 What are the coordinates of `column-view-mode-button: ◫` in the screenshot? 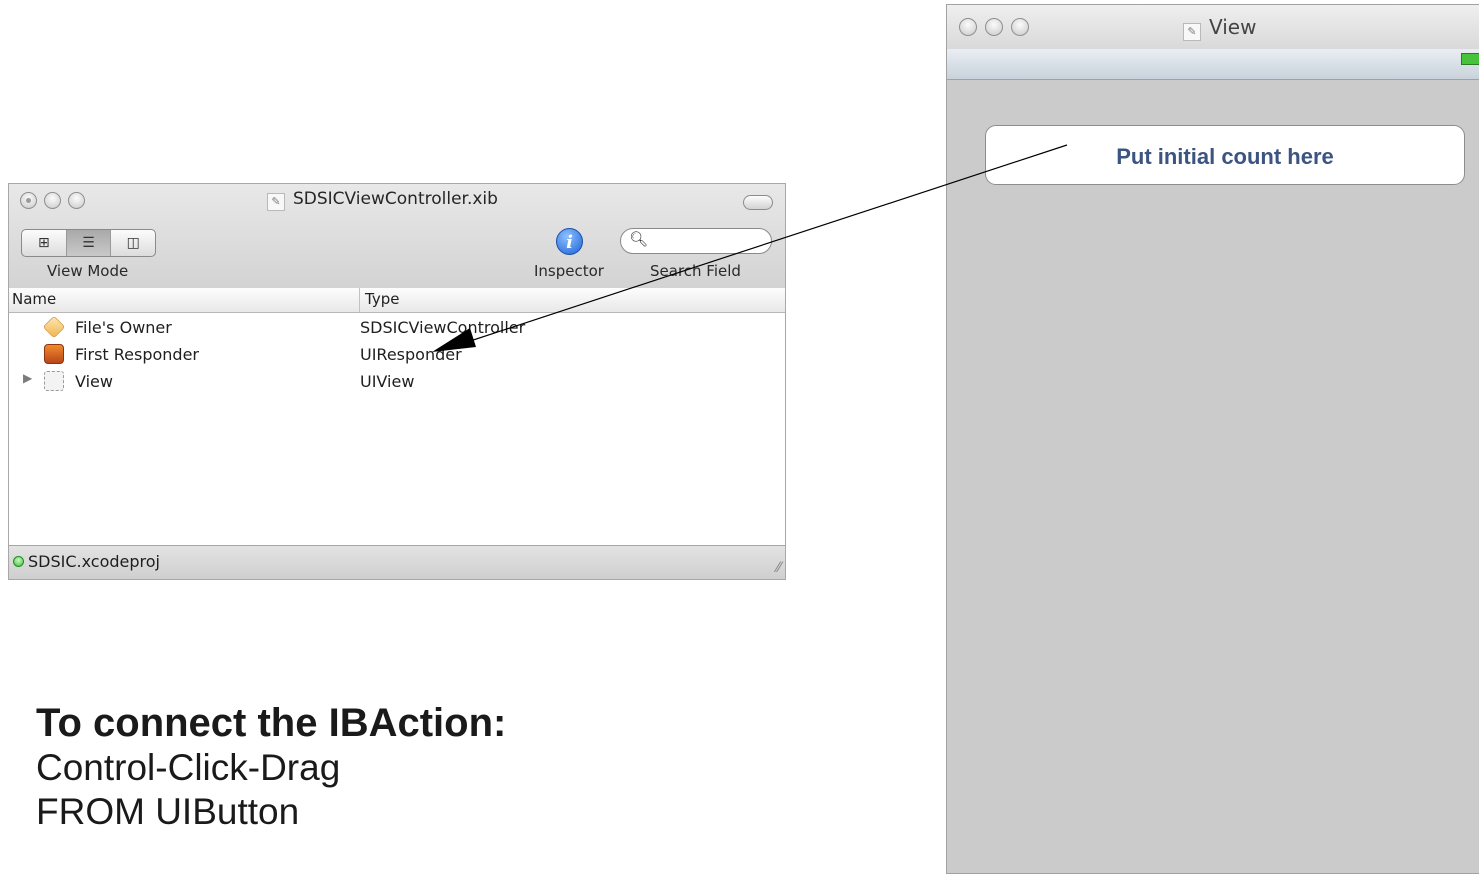 It's located at (133, 243).